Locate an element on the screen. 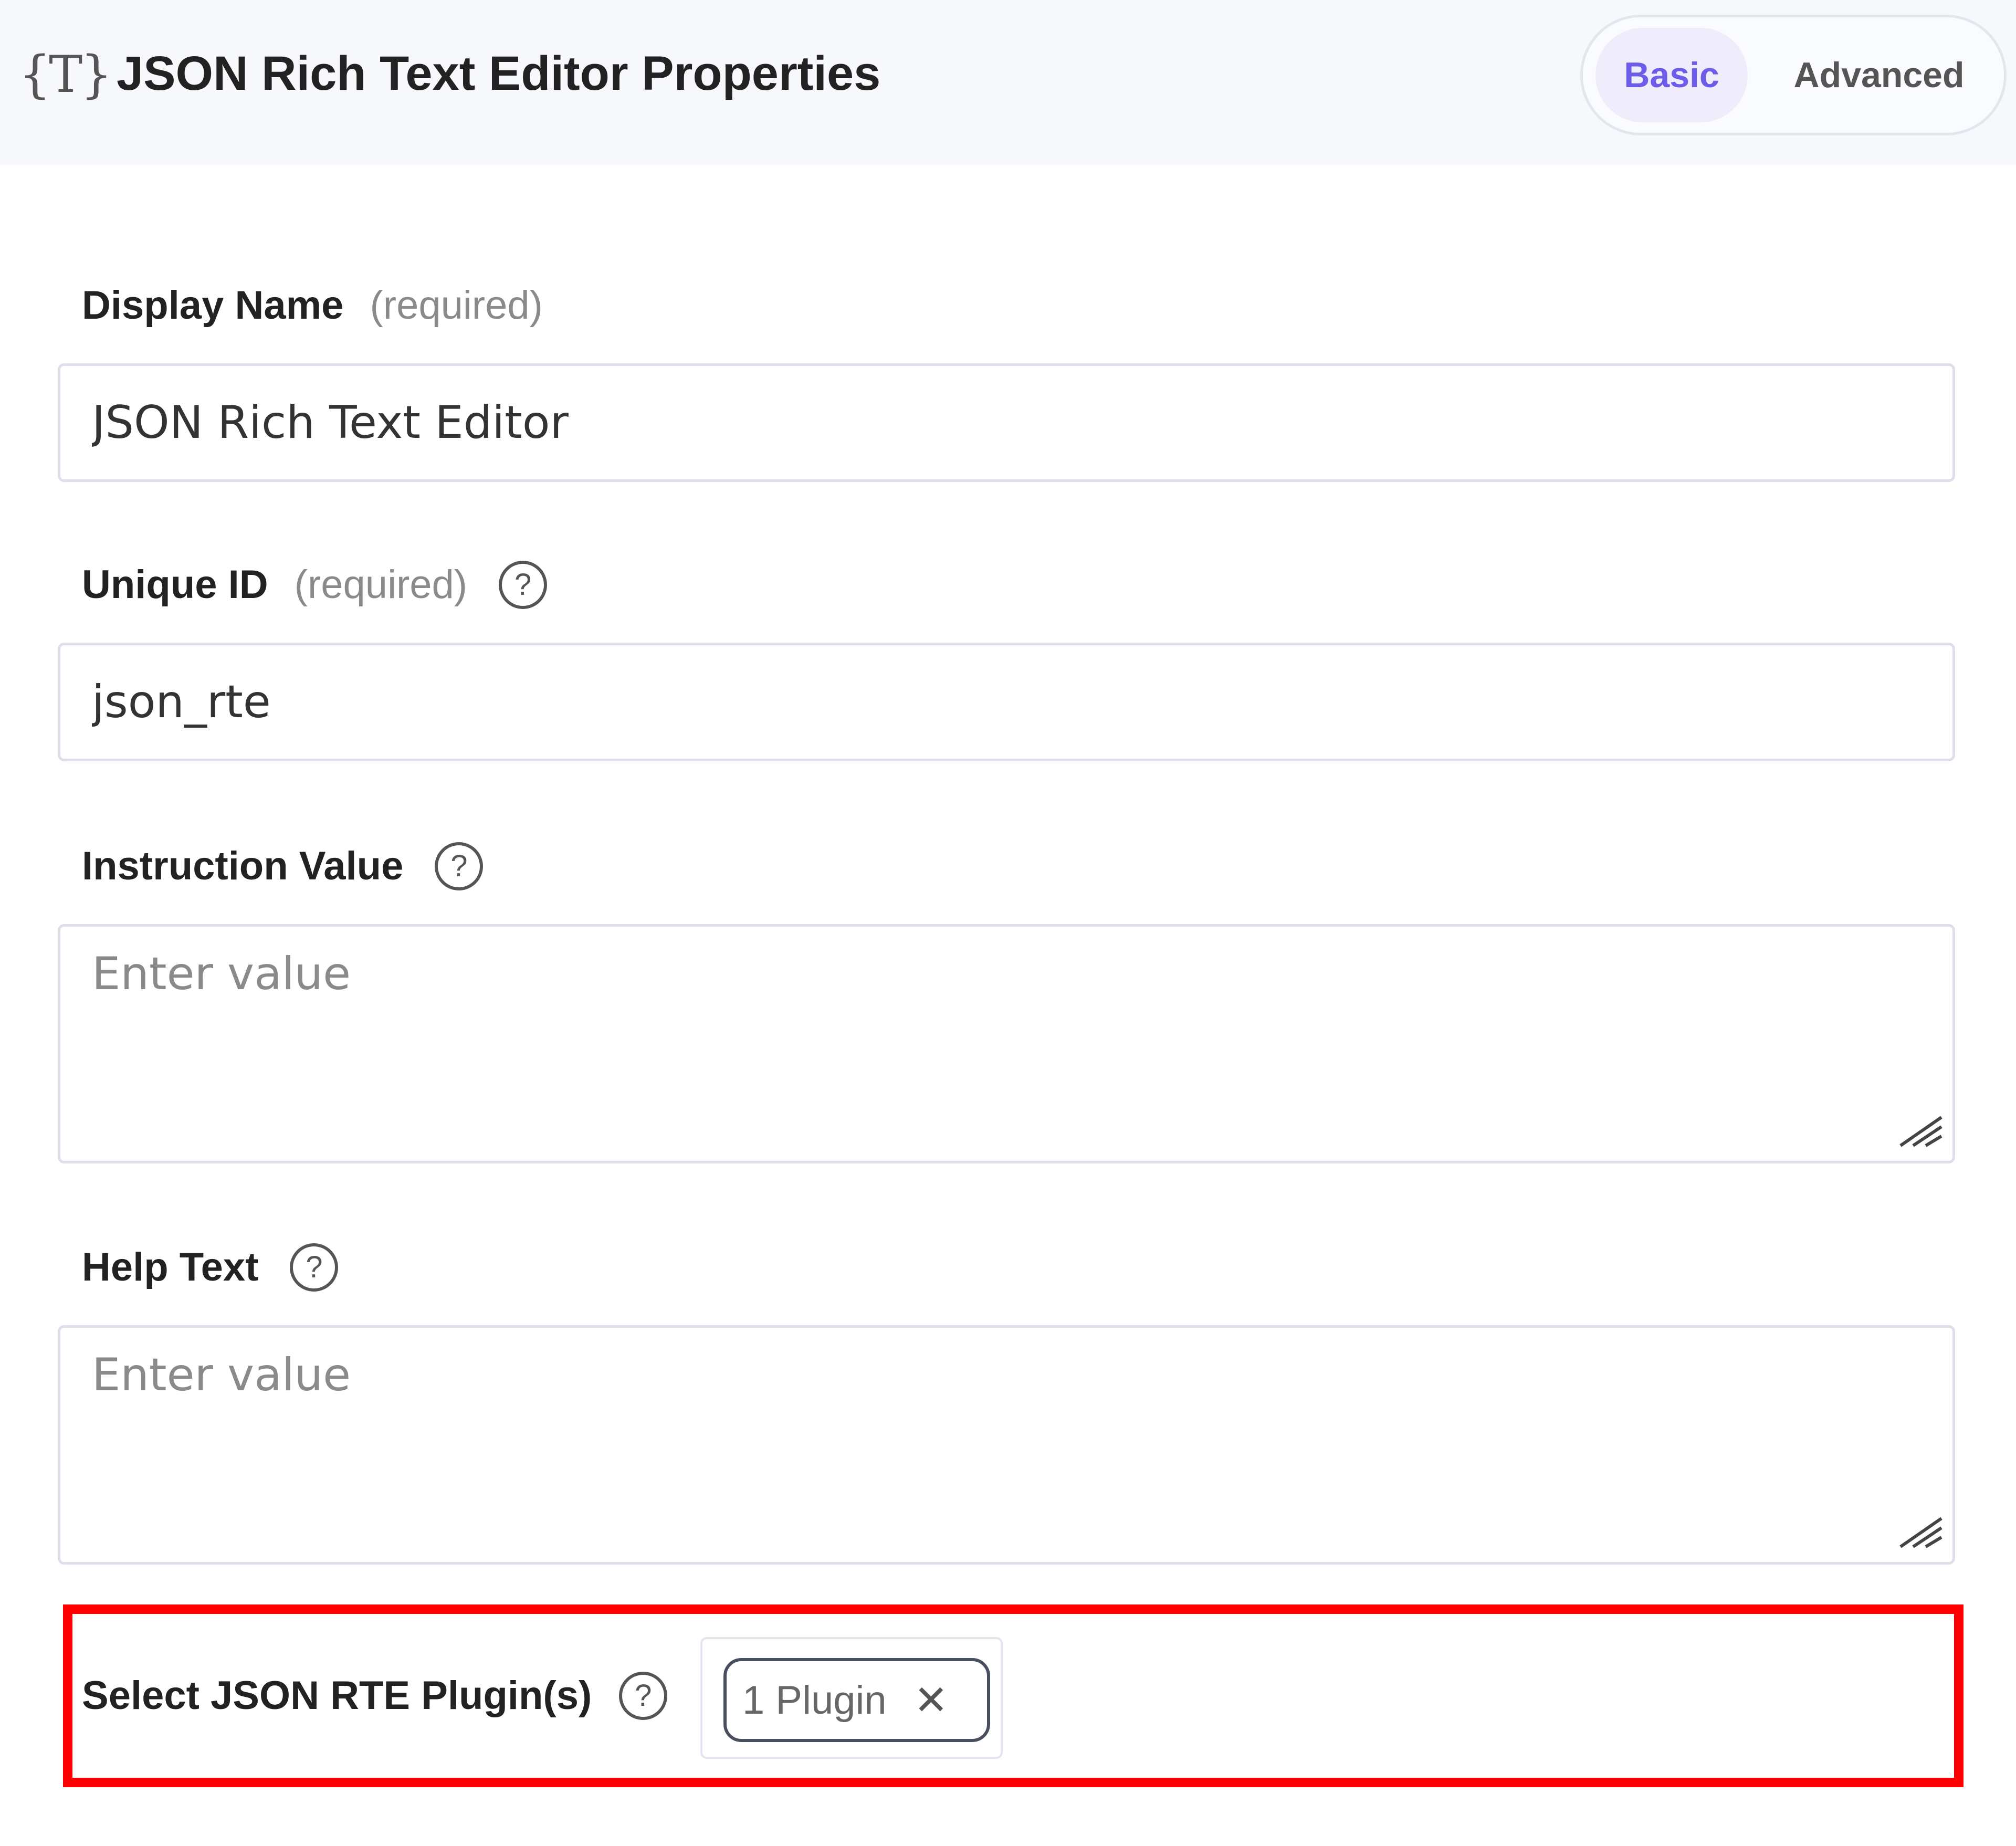 Image resolution: width=2016 pixels, height=1846 pixels. display-name-label: Display Name (required) is located at coordinates (312, 305).